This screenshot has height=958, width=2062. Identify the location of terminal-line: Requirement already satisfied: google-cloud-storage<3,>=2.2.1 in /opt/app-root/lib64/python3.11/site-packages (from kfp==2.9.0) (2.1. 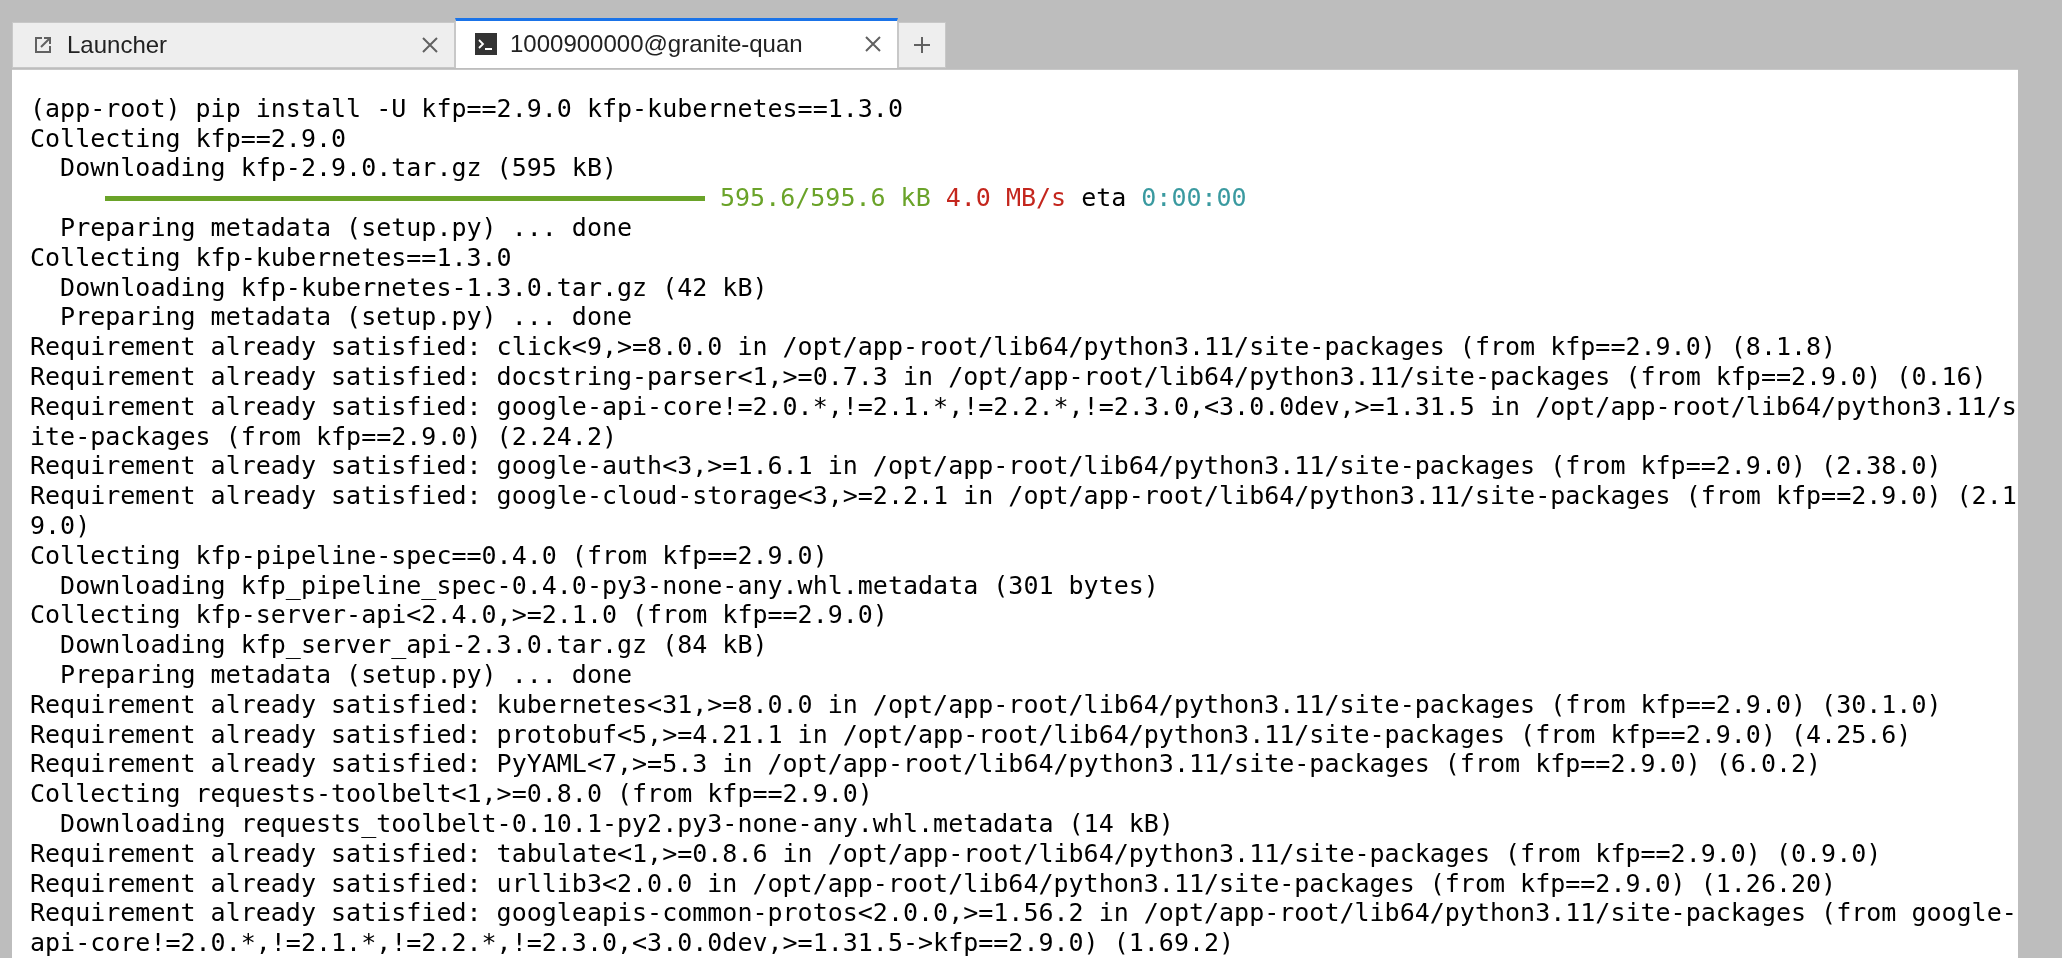
(1023, 496).